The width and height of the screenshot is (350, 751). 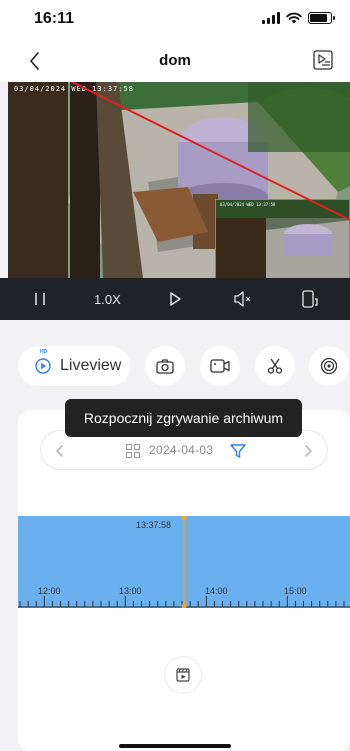 I want to click on action-row: HD Liveview, so click(x=184, y=367).